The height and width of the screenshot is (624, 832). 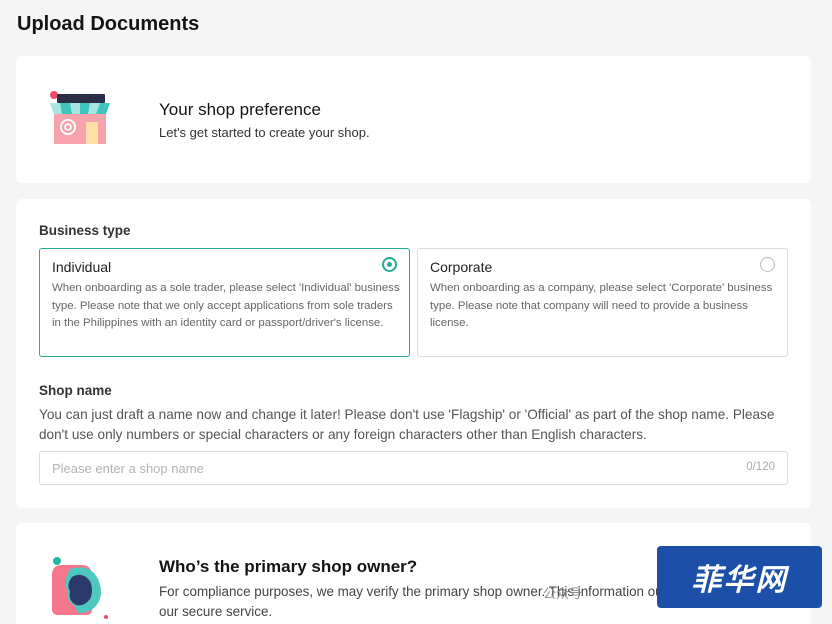 I want to click on option-title: Individual, so click(x=82, y=267).